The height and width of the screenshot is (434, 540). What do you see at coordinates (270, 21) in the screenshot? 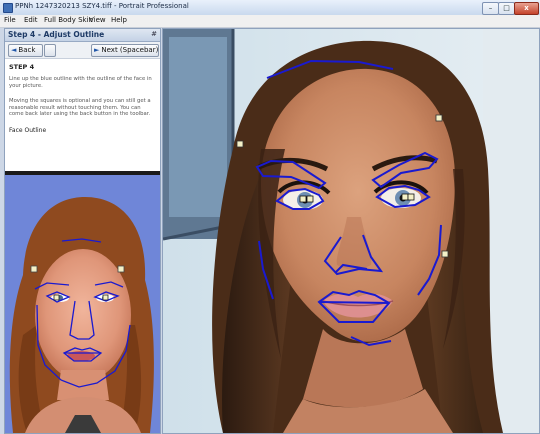
I see `menu-bar: File Edit Full Body Skin View Help` at bounding box center [270, 21].